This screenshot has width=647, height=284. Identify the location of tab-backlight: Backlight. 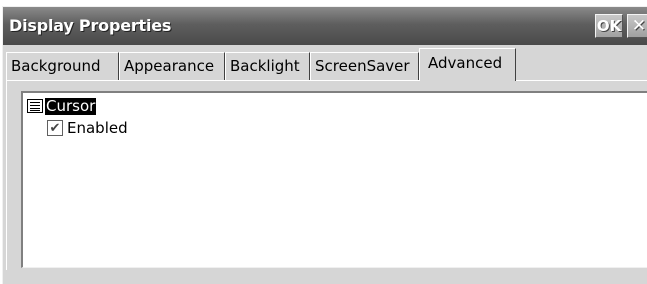
(267, 66).